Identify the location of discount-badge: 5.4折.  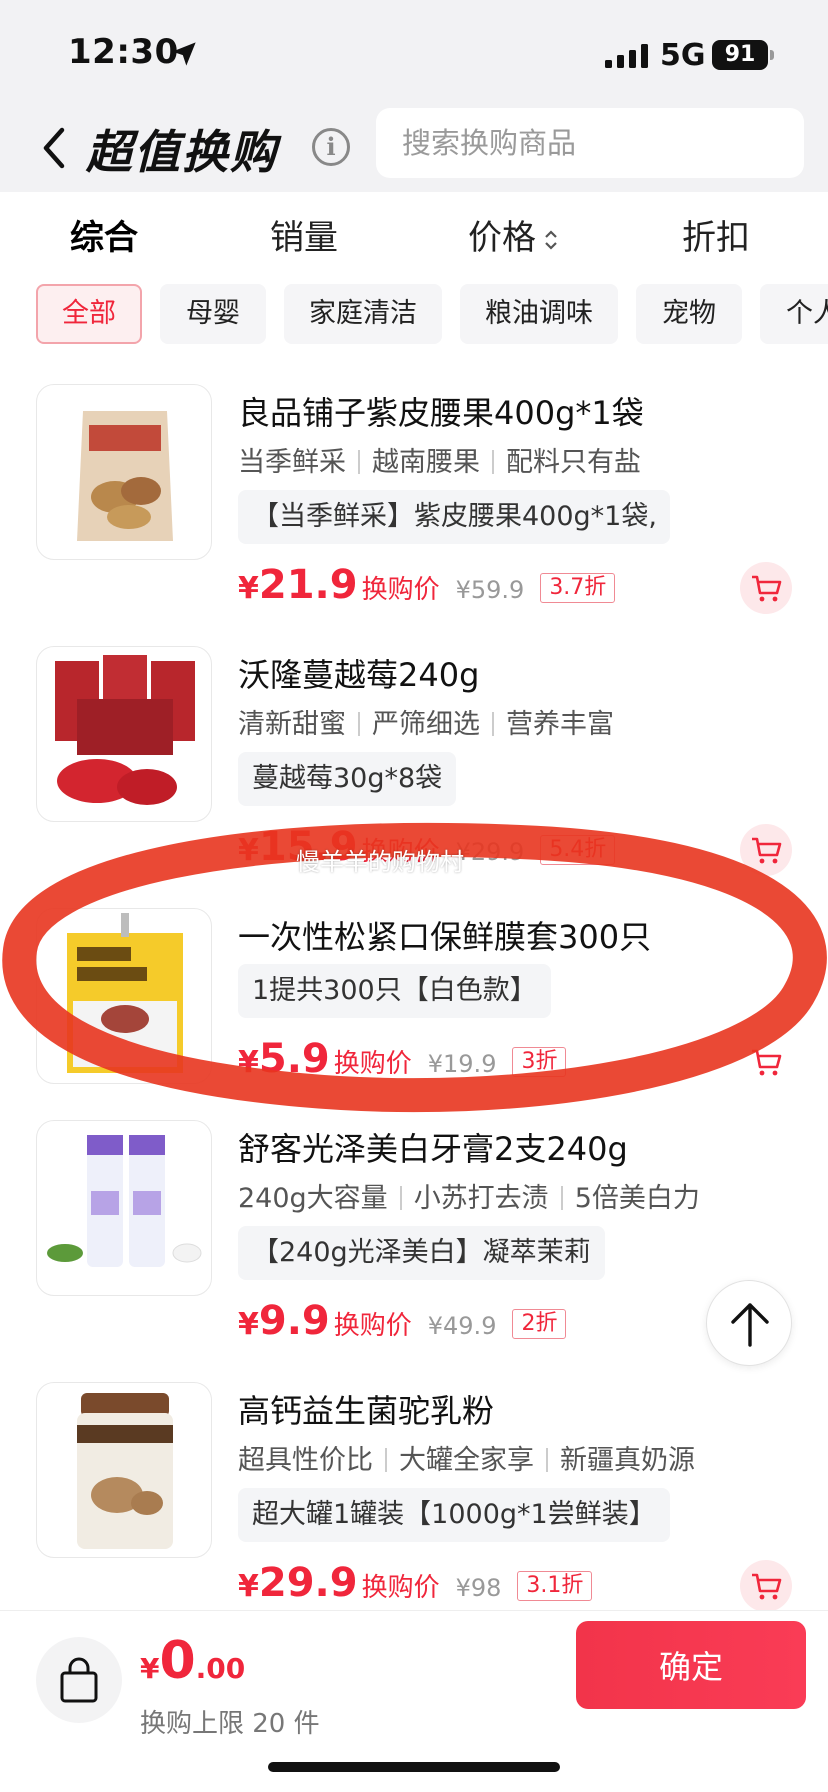
(578, 850).